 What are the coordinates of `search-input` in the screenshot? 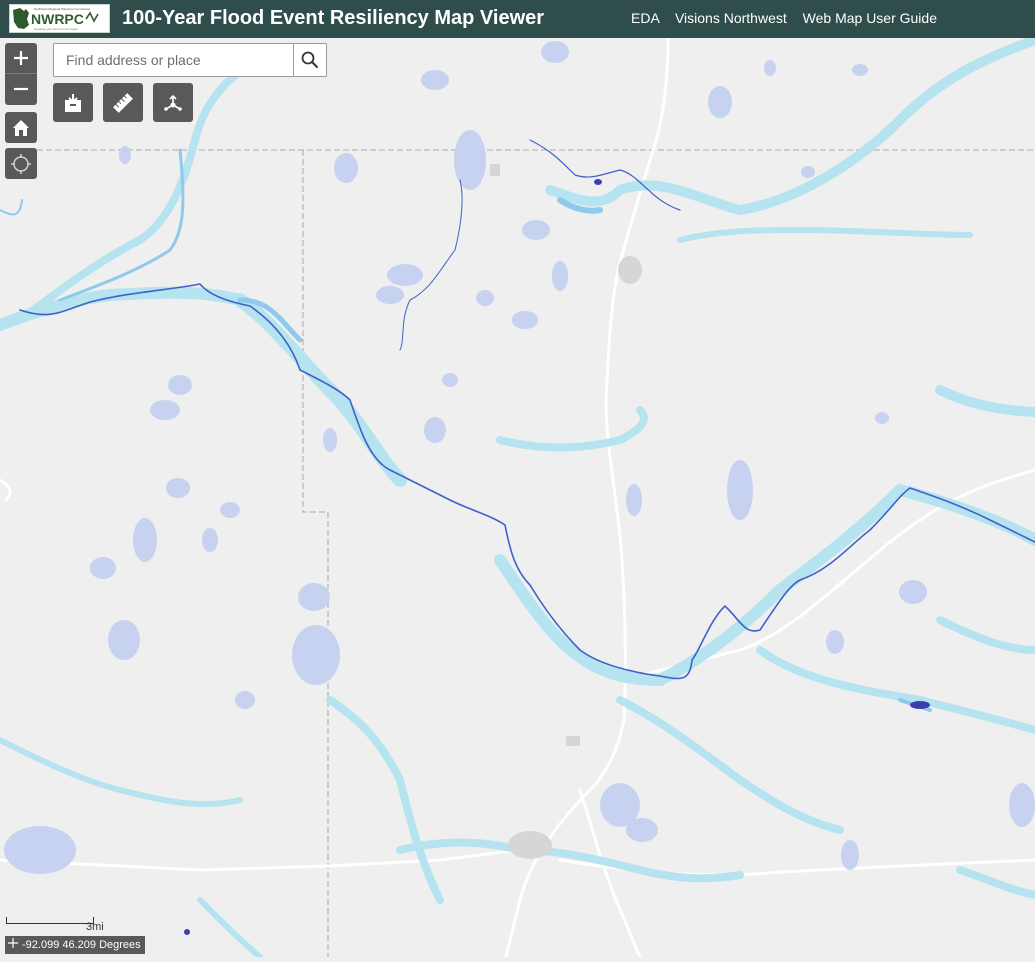 It's located at (173, 60).